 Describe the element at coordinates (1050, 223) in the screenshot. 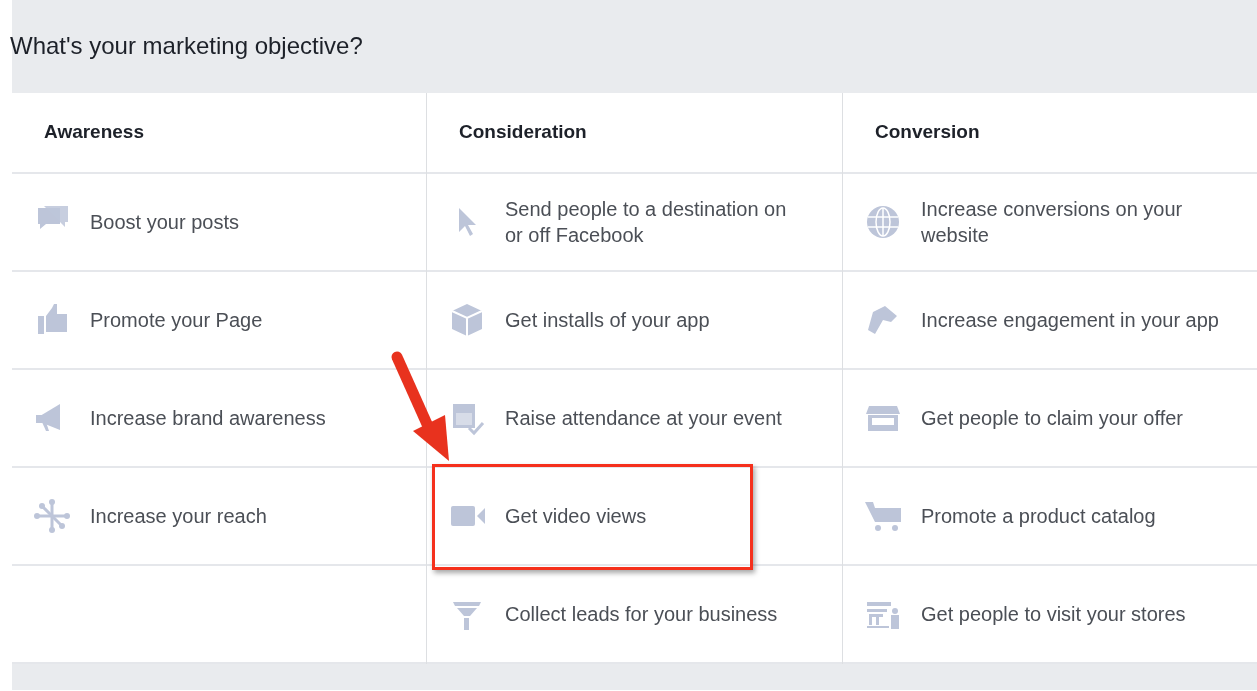

I see `objective-option: Increase conversions on your website` at that location.